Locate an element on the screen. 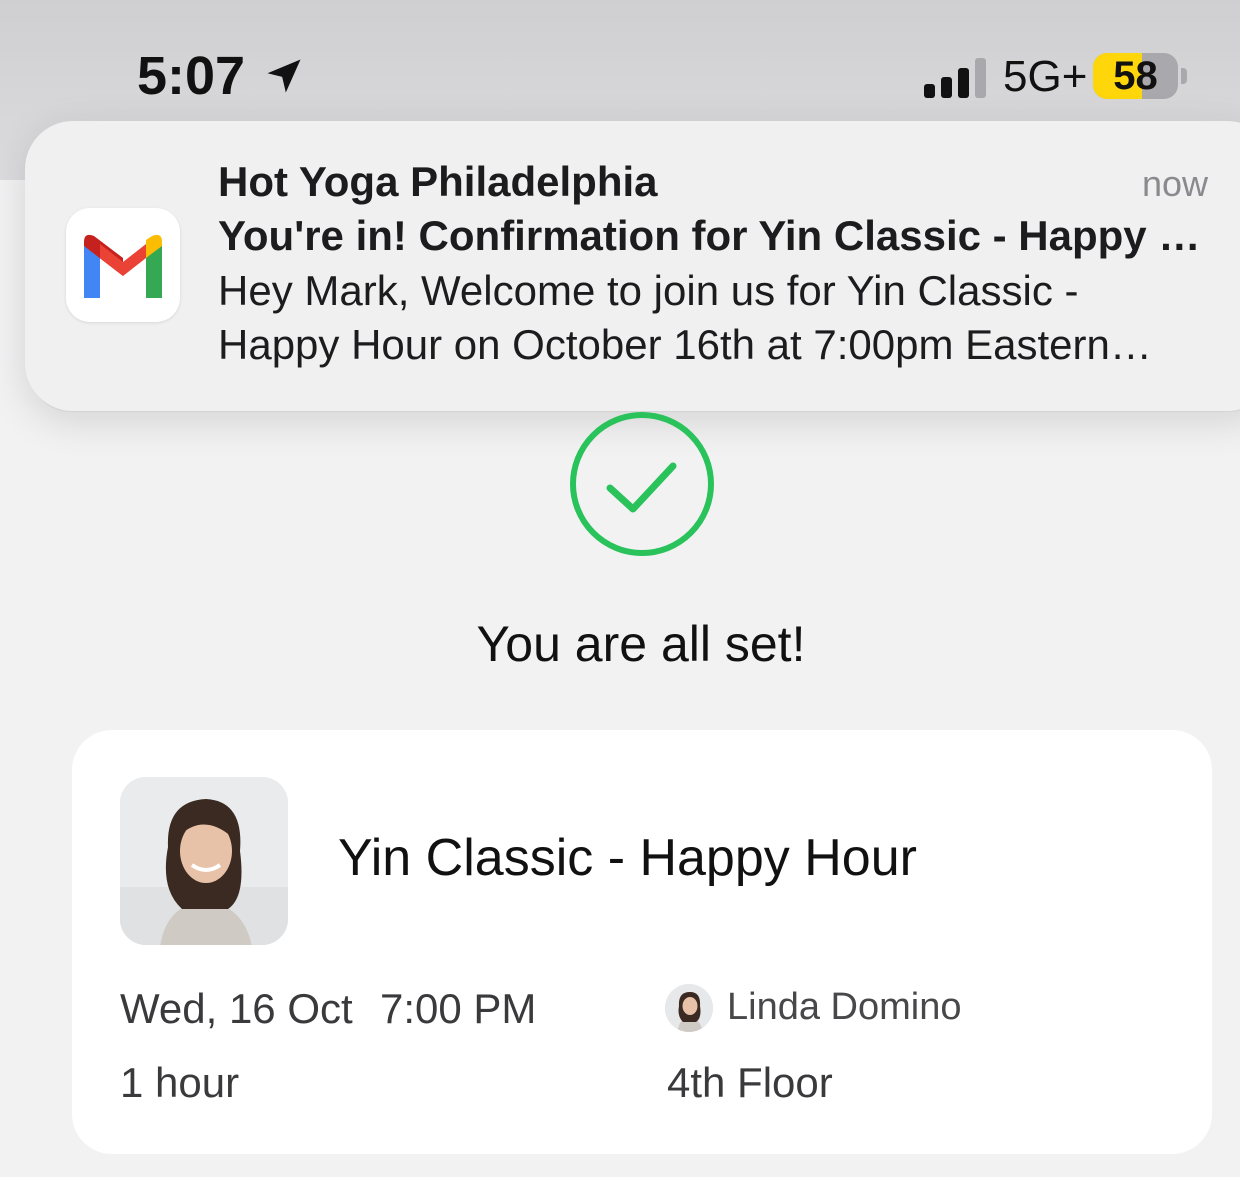  gmail-icon is located at coordinates (123, 266).